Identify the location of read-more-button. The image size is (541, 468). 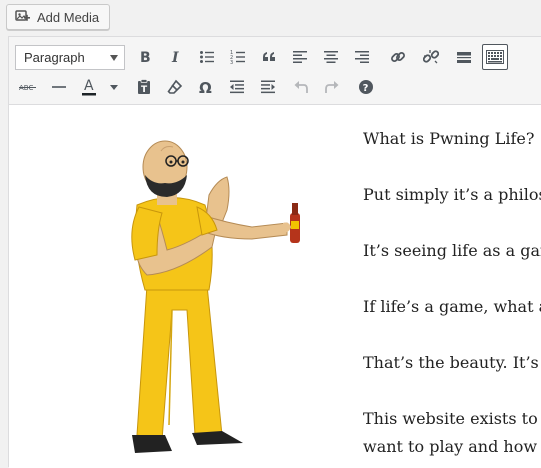
(464, 57).